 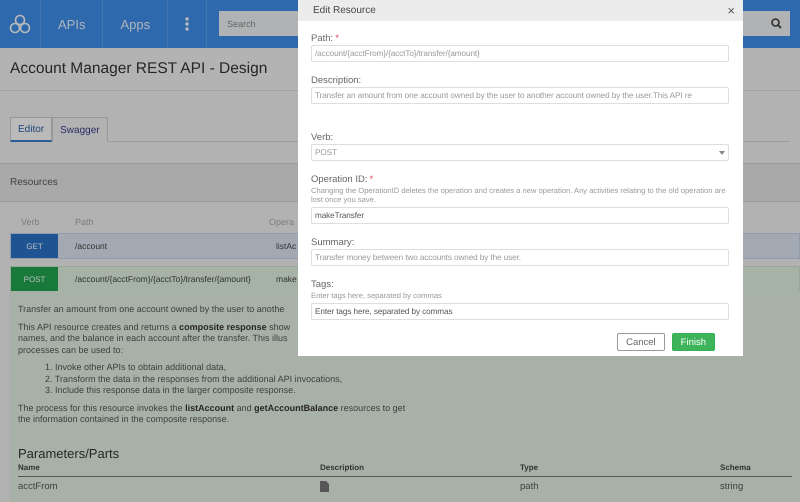 I want to click on column-header: Schema, so click(x=735, y=468).